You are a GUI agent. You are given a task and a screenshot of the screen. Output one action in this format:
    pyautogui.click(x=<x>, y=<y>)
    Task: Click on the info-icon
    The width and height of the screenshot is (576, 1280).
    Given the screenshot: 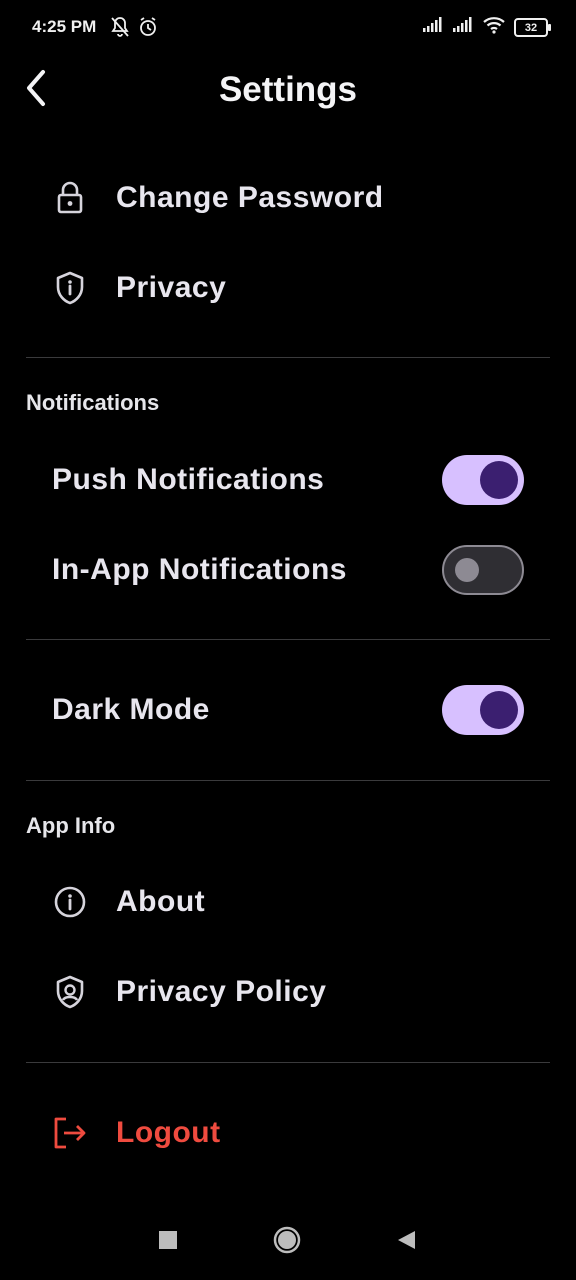 What is the action you would take?
    pyautogui.click(x=70, y=902)
    